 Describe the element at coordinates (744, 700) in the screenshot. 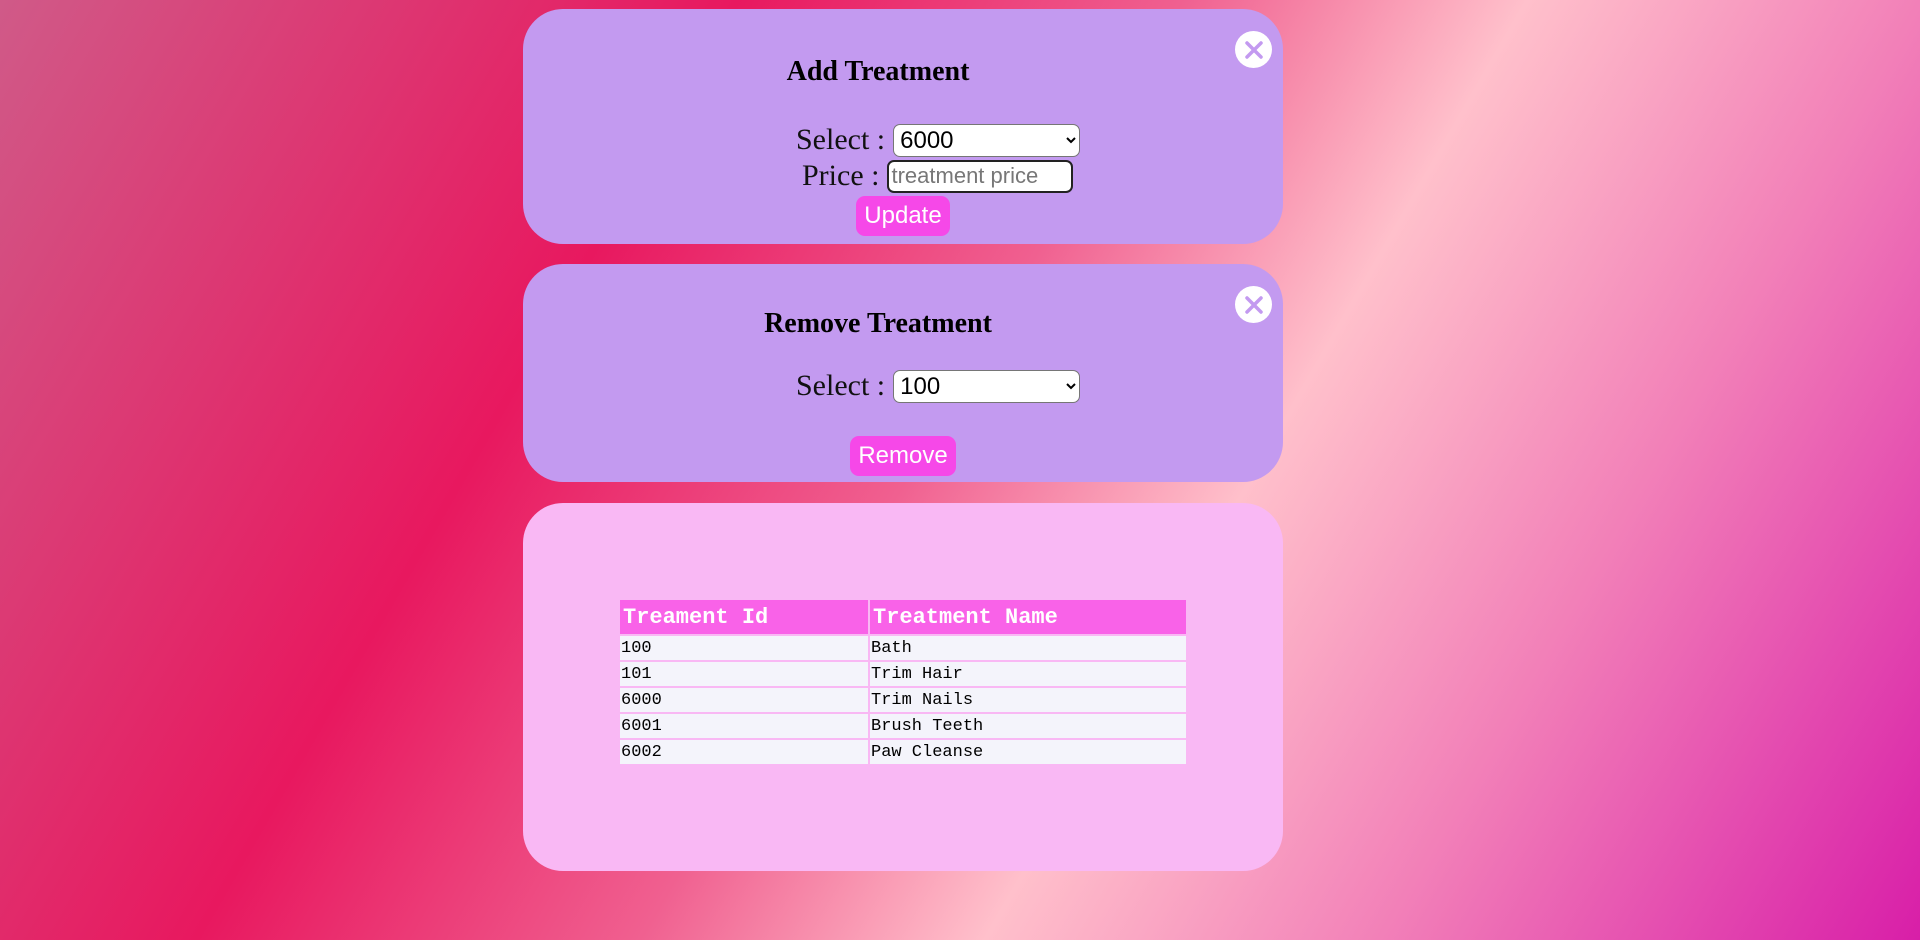

I see `cell-treatment-id: 6000` at that location.